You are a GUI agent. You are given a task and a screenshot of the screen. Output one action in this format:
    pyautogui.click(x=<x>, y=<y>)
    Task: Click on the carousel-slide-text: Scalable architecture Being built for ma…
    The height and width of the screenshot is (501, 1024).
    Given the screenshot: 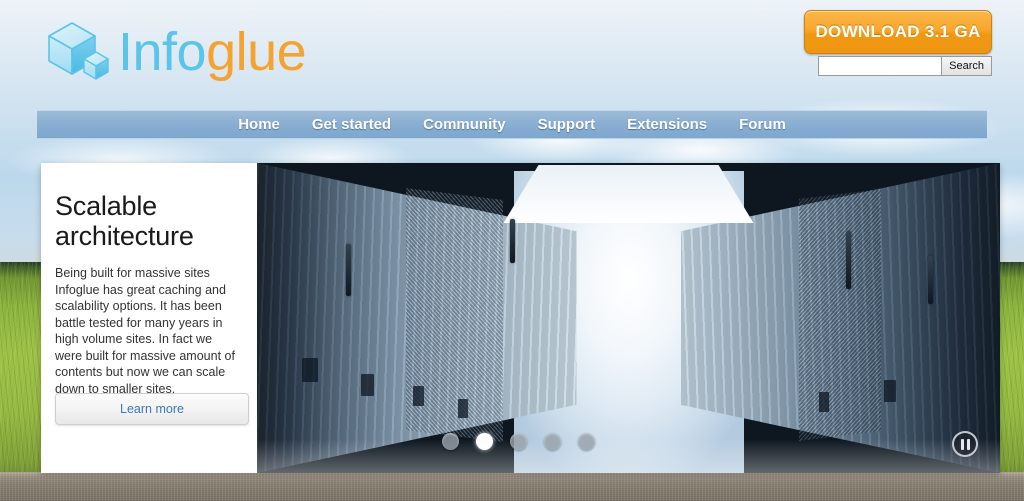 What is the action you would take?
    pyautogui.click(x=149, y=318)
    